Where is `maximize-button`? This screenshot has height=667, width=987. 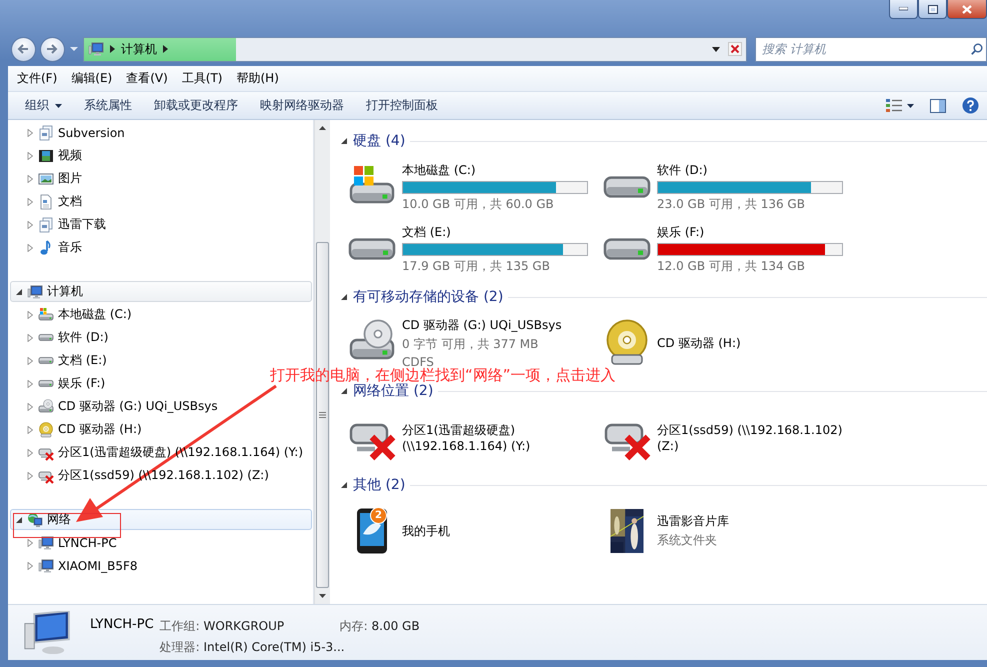 maximize-button is located at coordinates (932, 9).